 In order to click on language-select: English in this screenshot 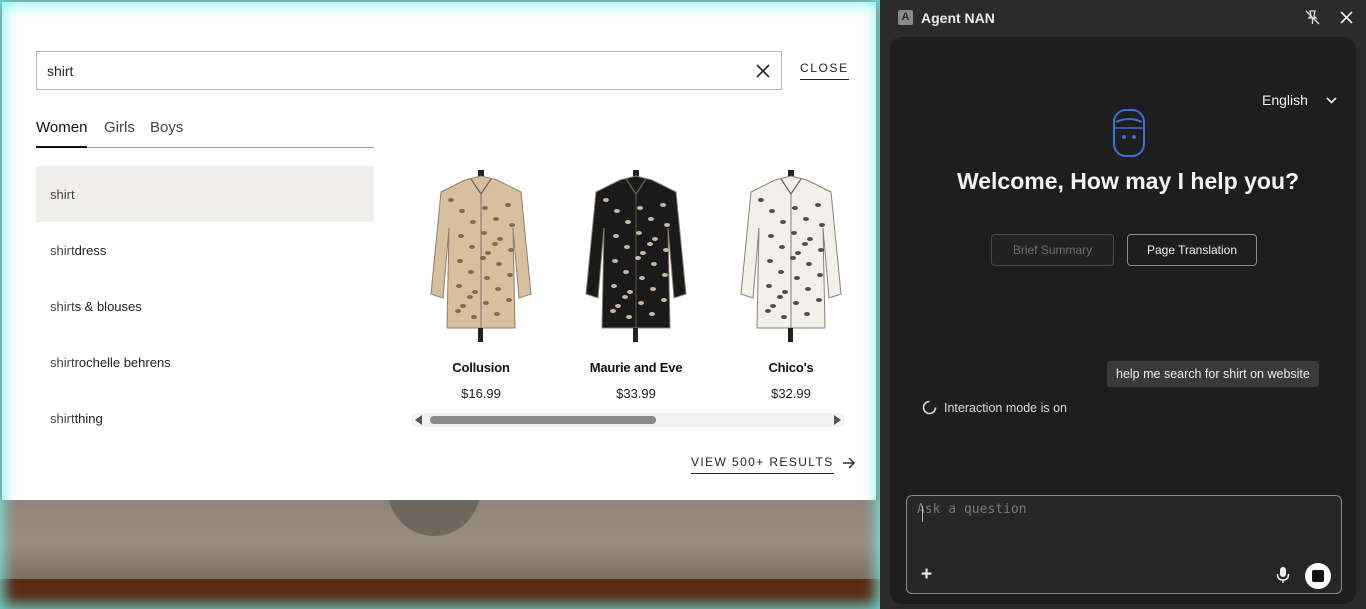, I will do `click(1299, 100)`.